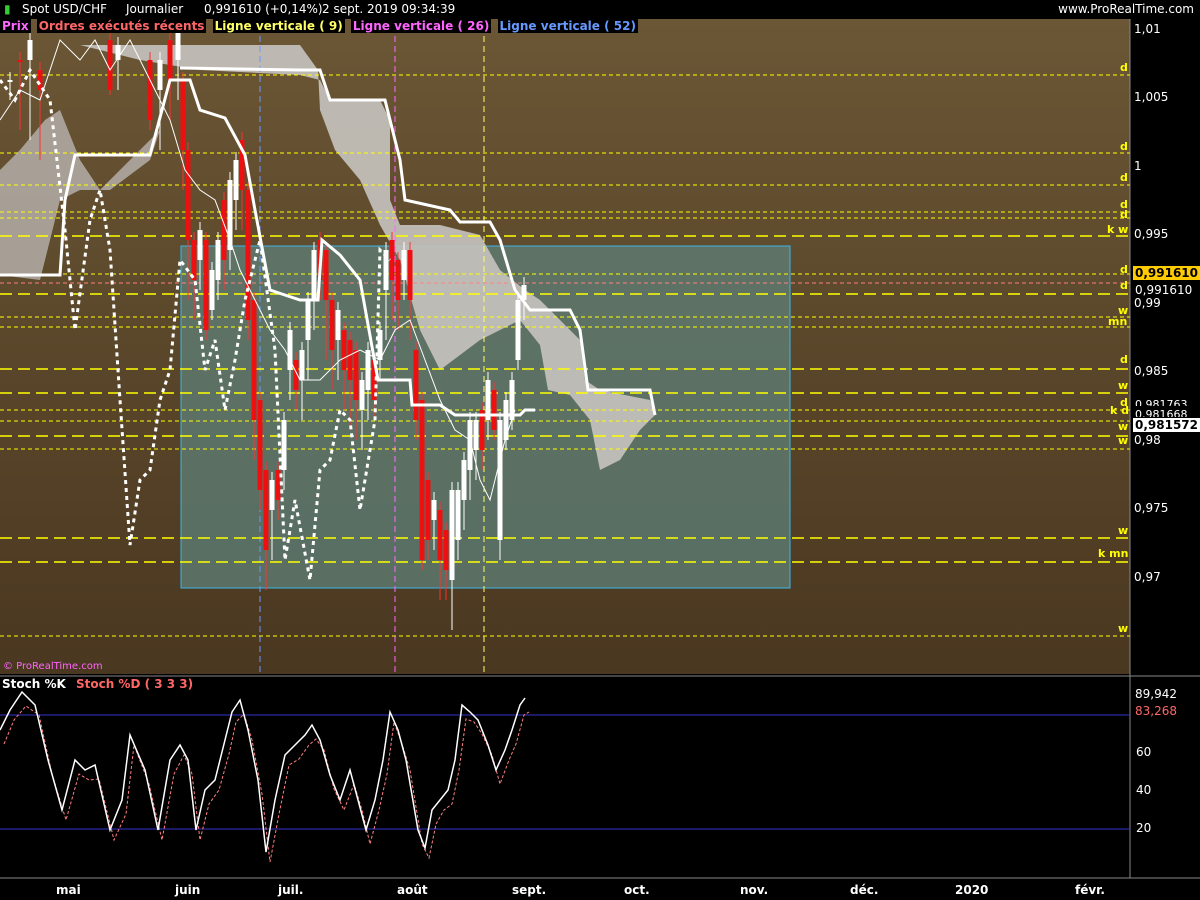 Image resolution: width=1200 pixels, height=900 pixels. I want to click on level-mark: mn, so click(1118, 321).